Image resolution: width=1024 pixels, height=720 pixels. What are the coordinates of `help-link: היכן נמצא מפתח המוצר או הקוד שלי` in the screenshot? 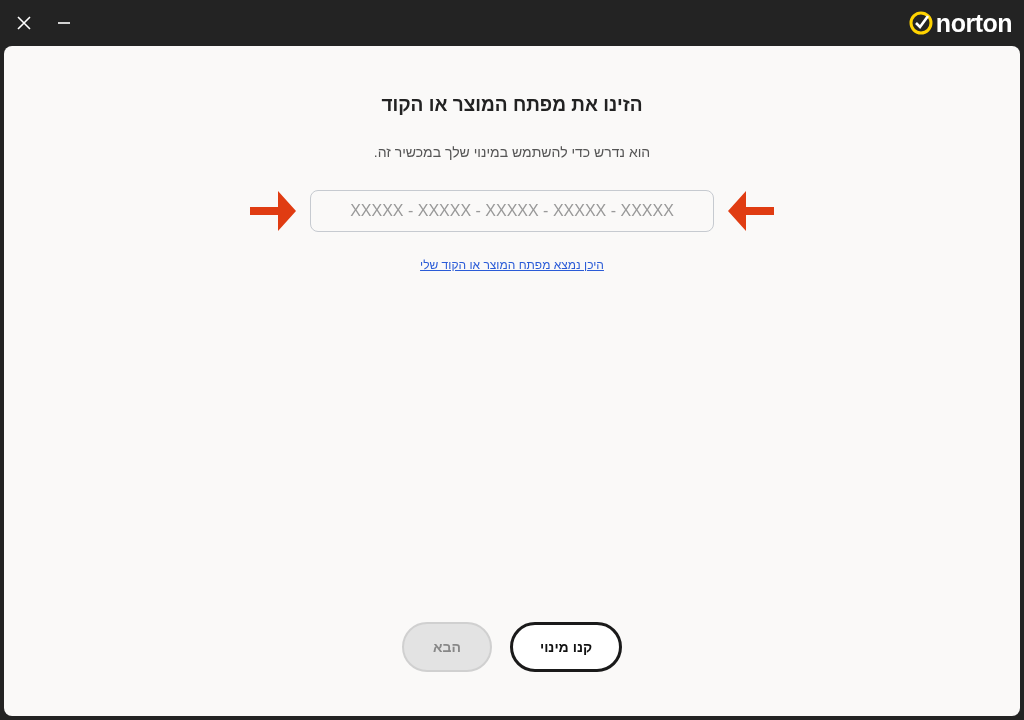 It's located at (512, 265).